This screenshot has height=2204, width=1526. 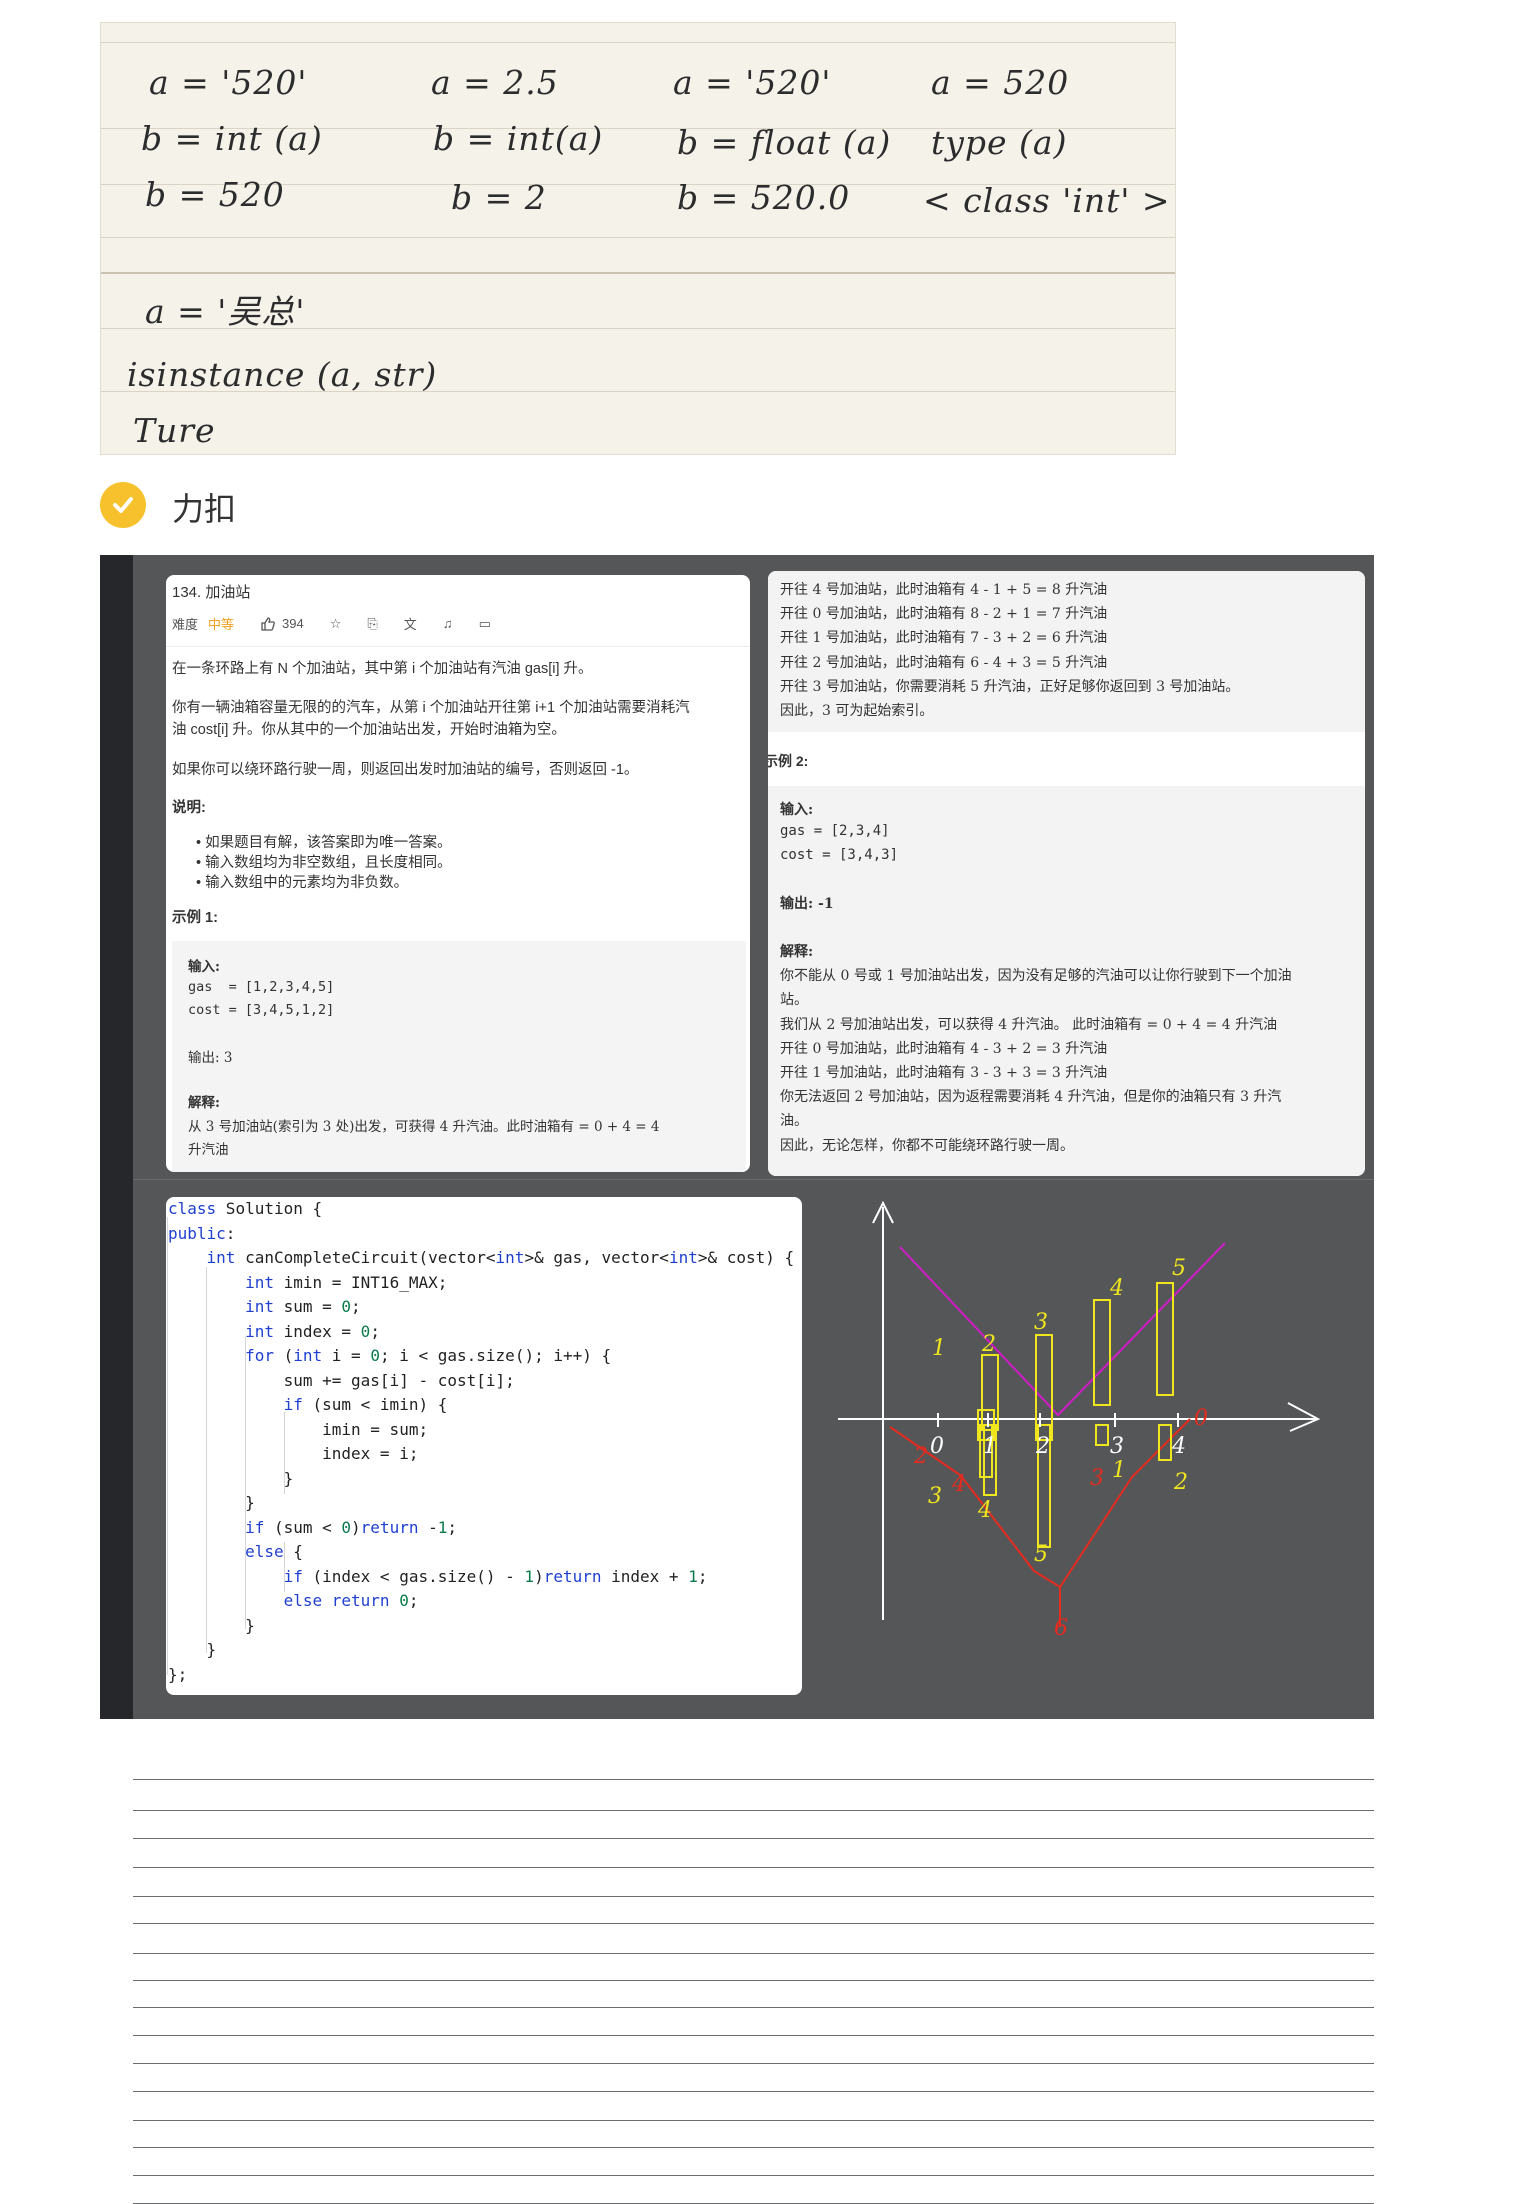 What do you see at coordinates (208, 1150) in the screenshot?
I see `ex1-expl-b: 升汽油` at bounding box center [208, 1150].